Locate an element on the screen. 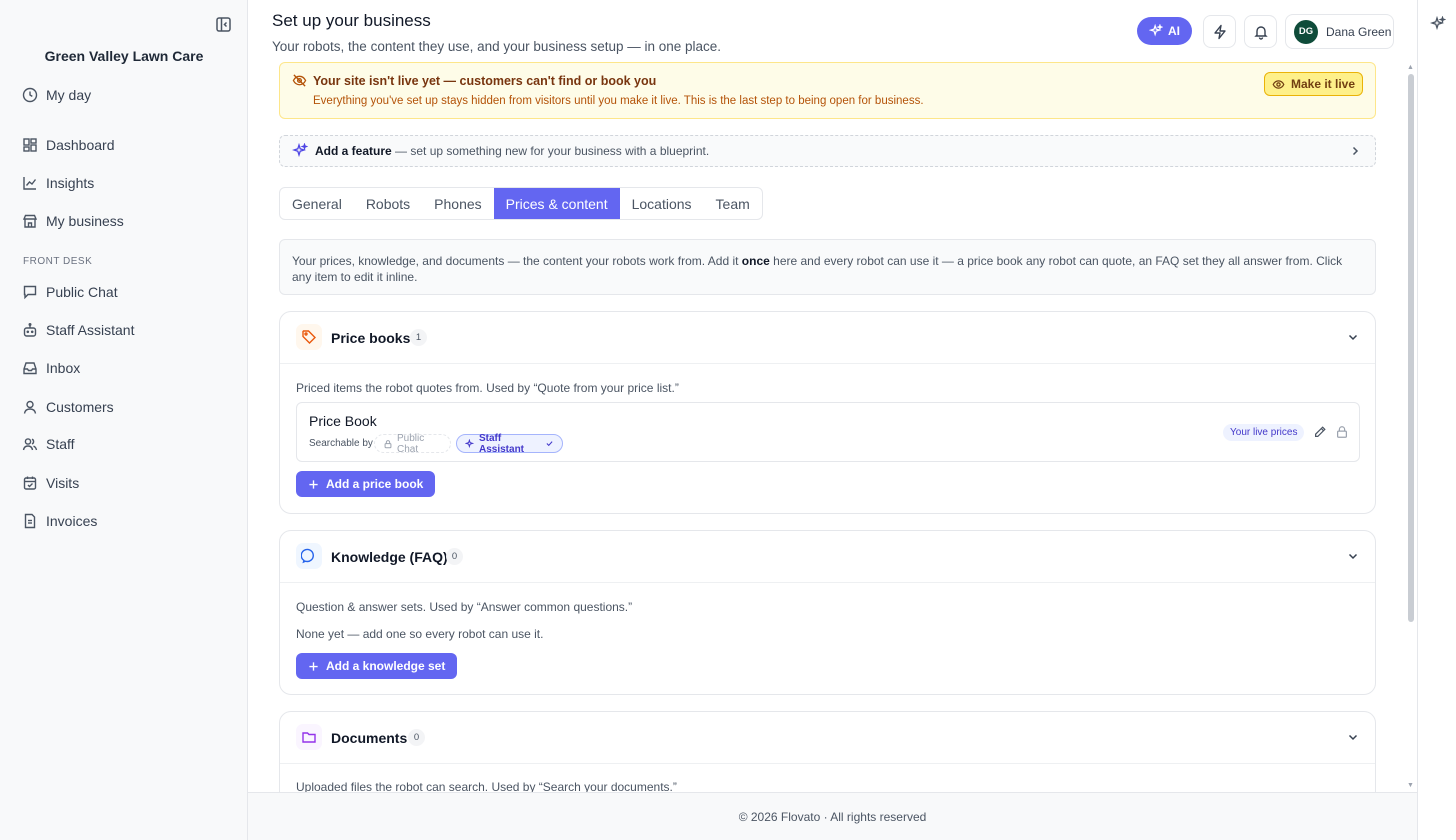  sidebar-item-staff: Staff is located at coordinates (48, 444).